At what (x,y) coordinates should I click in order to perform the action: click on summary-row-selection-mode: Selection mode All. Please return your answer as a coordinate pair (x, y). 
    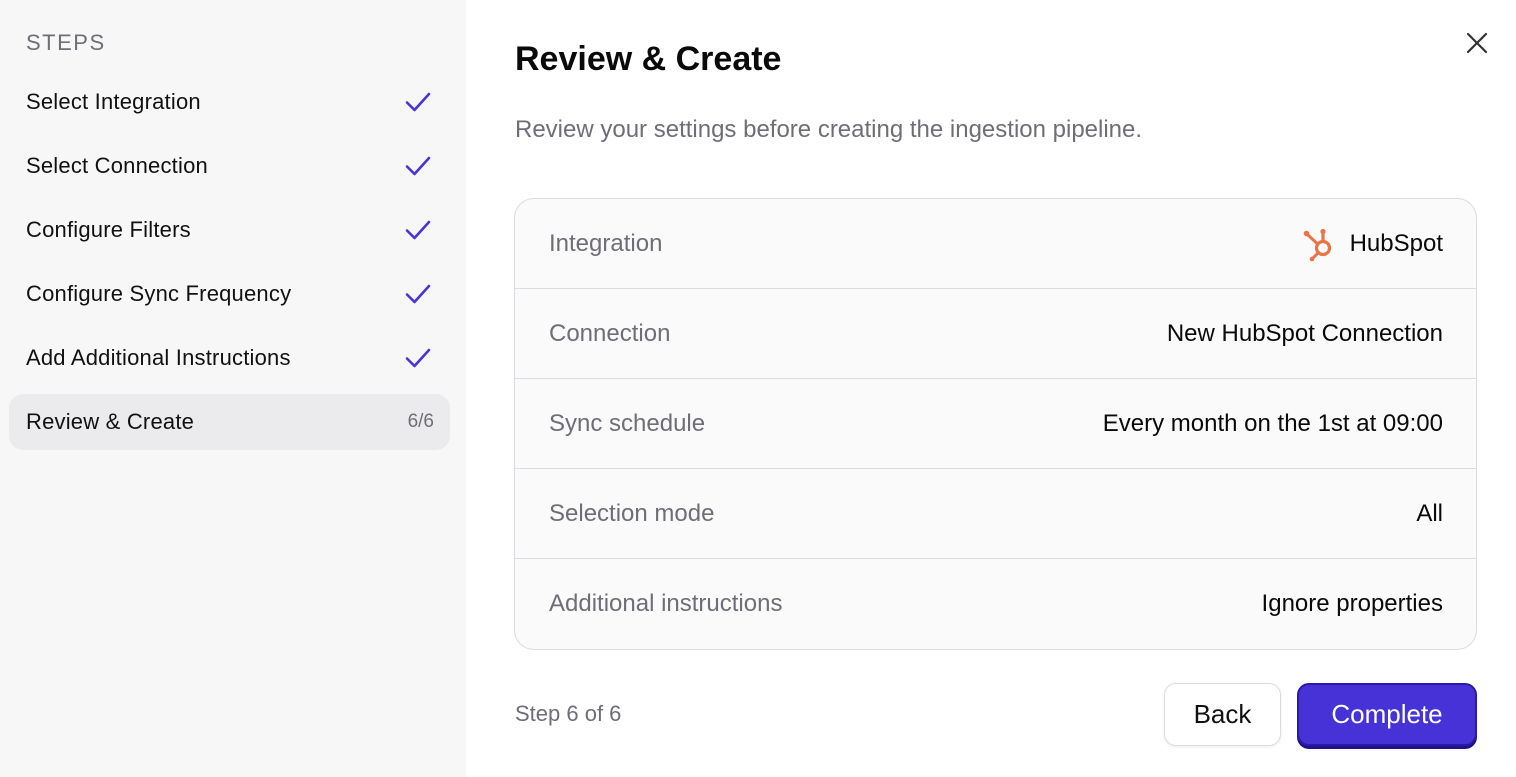
    Looking at the image, I should click on (995, 514).